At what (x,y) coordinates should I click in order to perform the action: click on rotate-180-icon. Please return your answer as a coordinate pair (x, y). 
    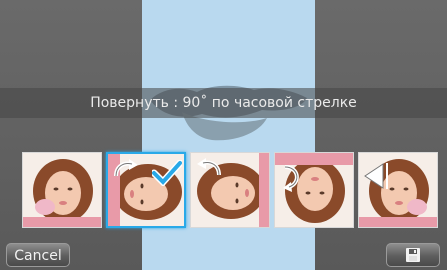
    Looking at the image, I should click on (291, 178).